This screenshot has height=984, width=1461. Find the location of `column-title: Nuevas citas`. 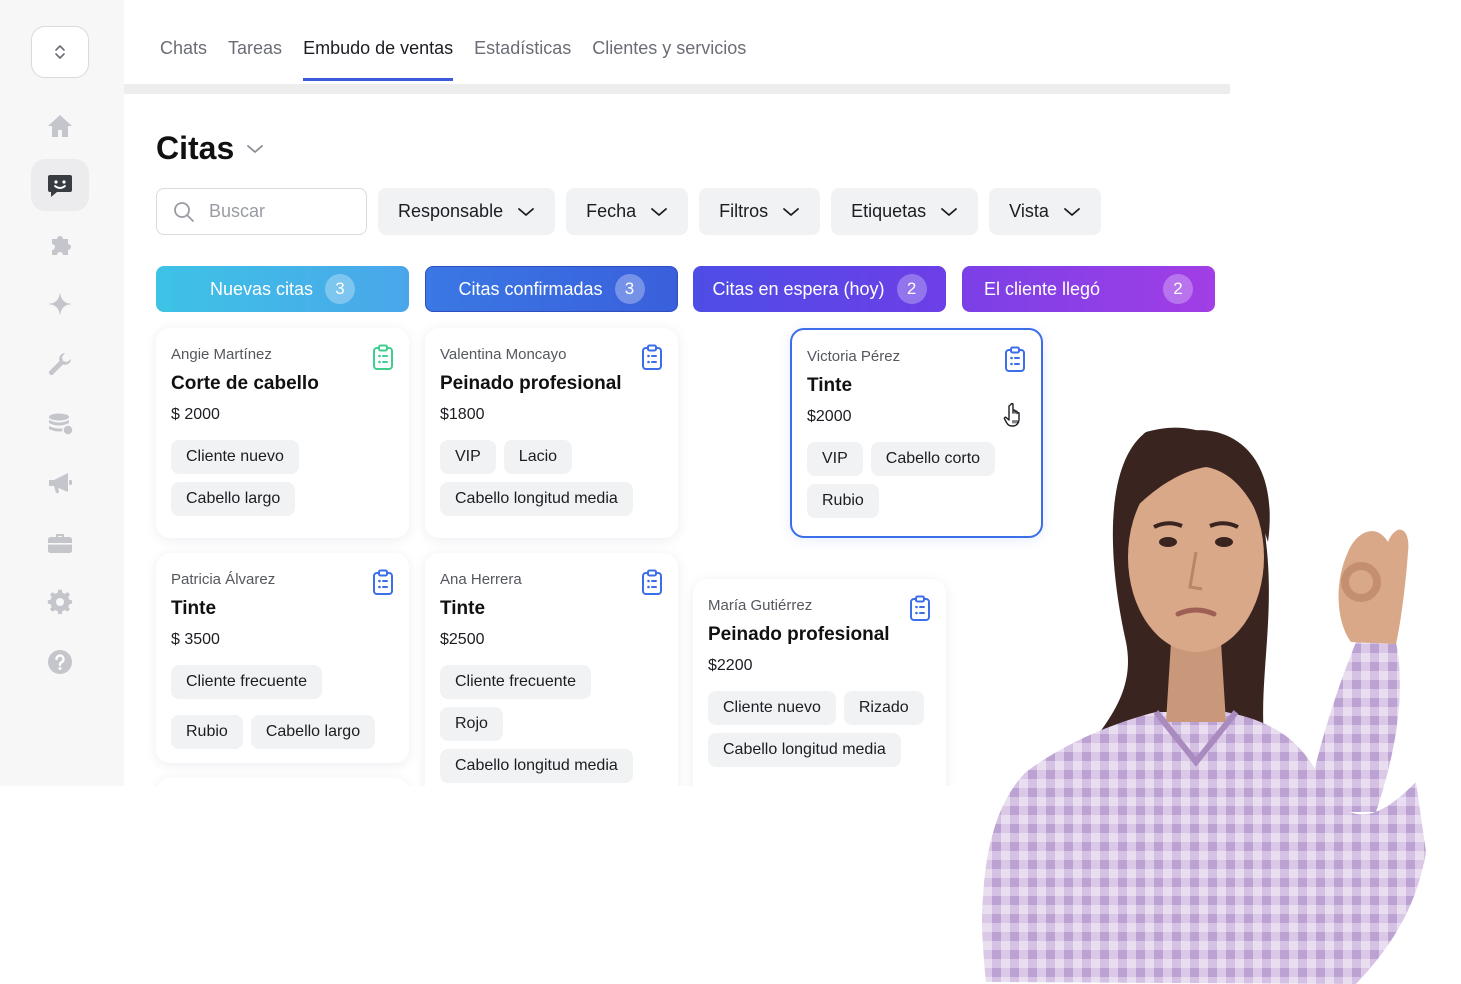

column-title: Nuevas citas is located at coordinates (261, 288).